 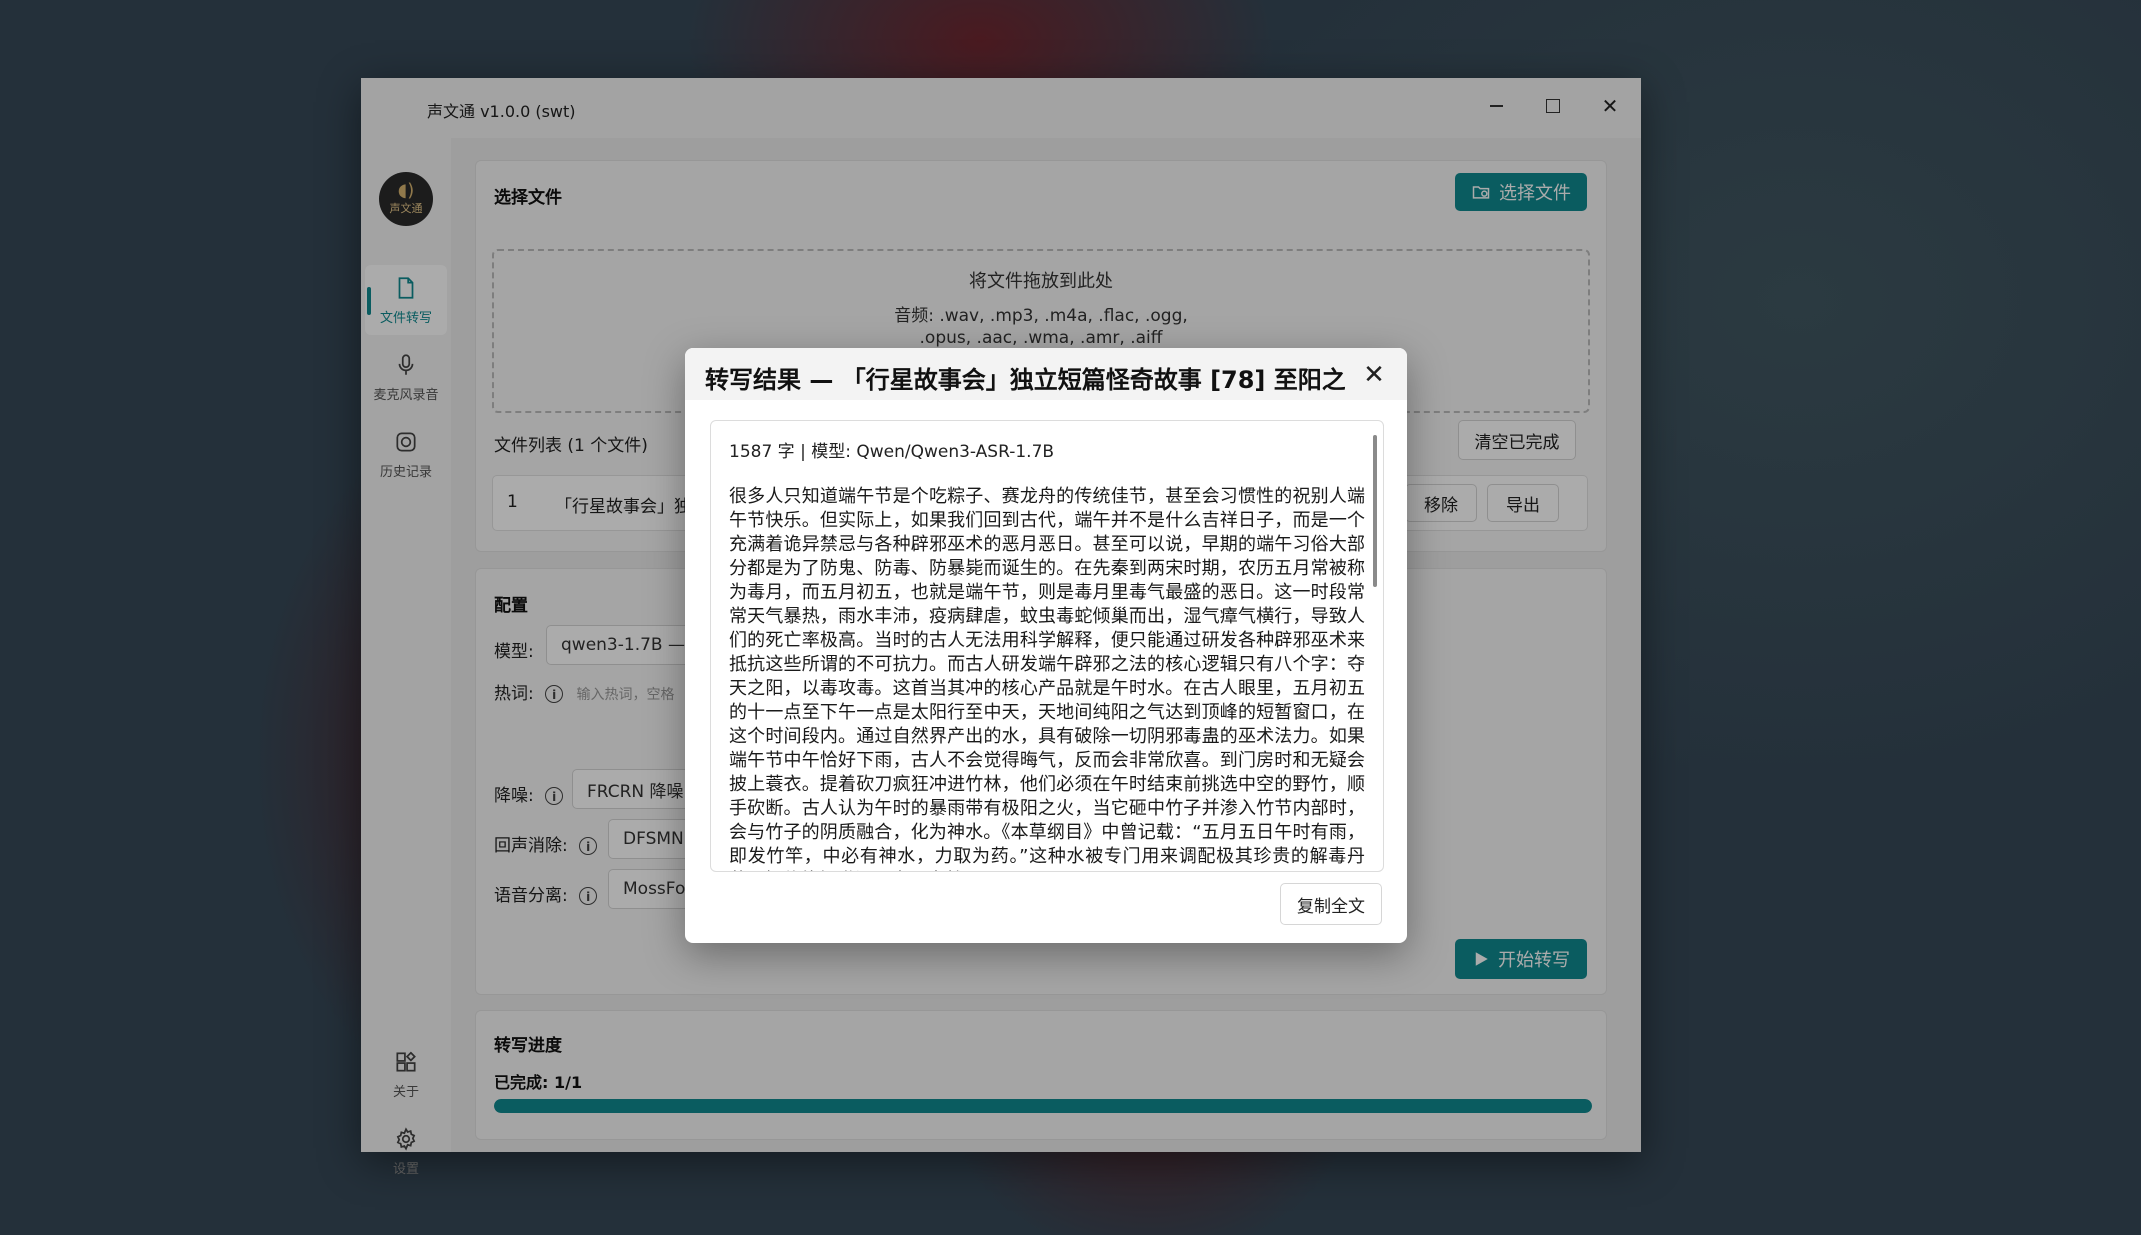 What do you see at coordinates (1025, 380) in the screenshot?
I see `dialog-title: 转写结果 — 「行星故事会」独立短篇怪奇故事 [78] 至阳之` at bounding box center [1025, 380].